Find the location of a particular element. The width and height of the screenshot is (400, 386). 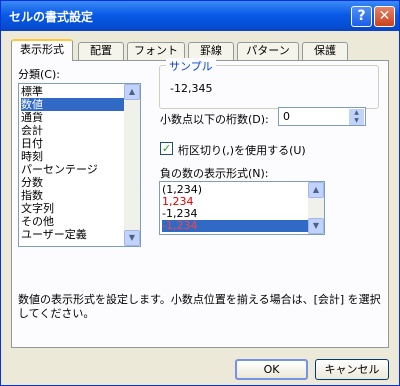

decimal-places-label: 小数点以下の桁数(D): is located at coordinates (214, 119).